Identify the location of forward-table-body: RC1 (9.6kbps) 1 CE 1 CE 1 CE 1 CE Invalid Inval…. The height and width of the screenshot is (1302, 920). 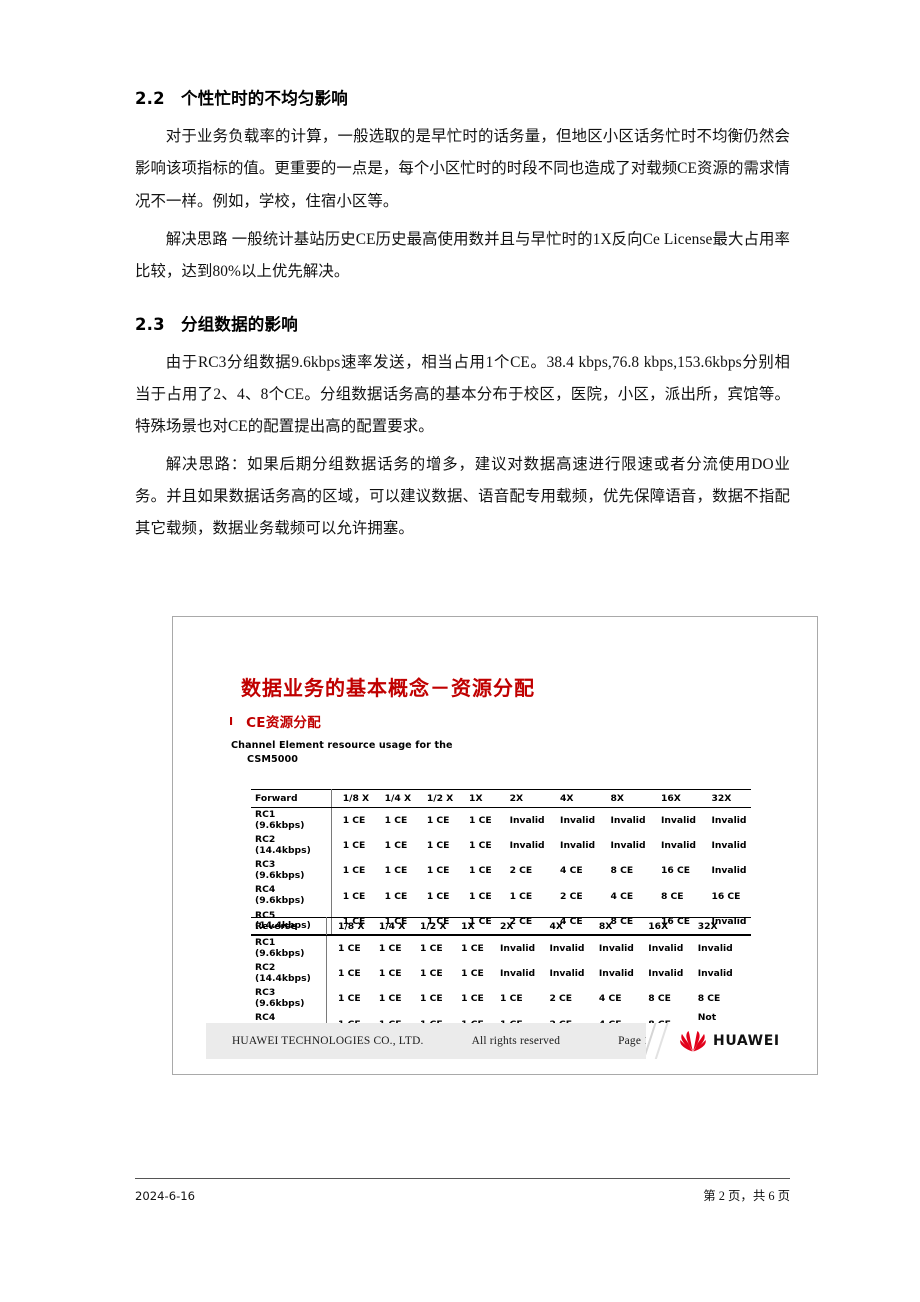
(501, 871).